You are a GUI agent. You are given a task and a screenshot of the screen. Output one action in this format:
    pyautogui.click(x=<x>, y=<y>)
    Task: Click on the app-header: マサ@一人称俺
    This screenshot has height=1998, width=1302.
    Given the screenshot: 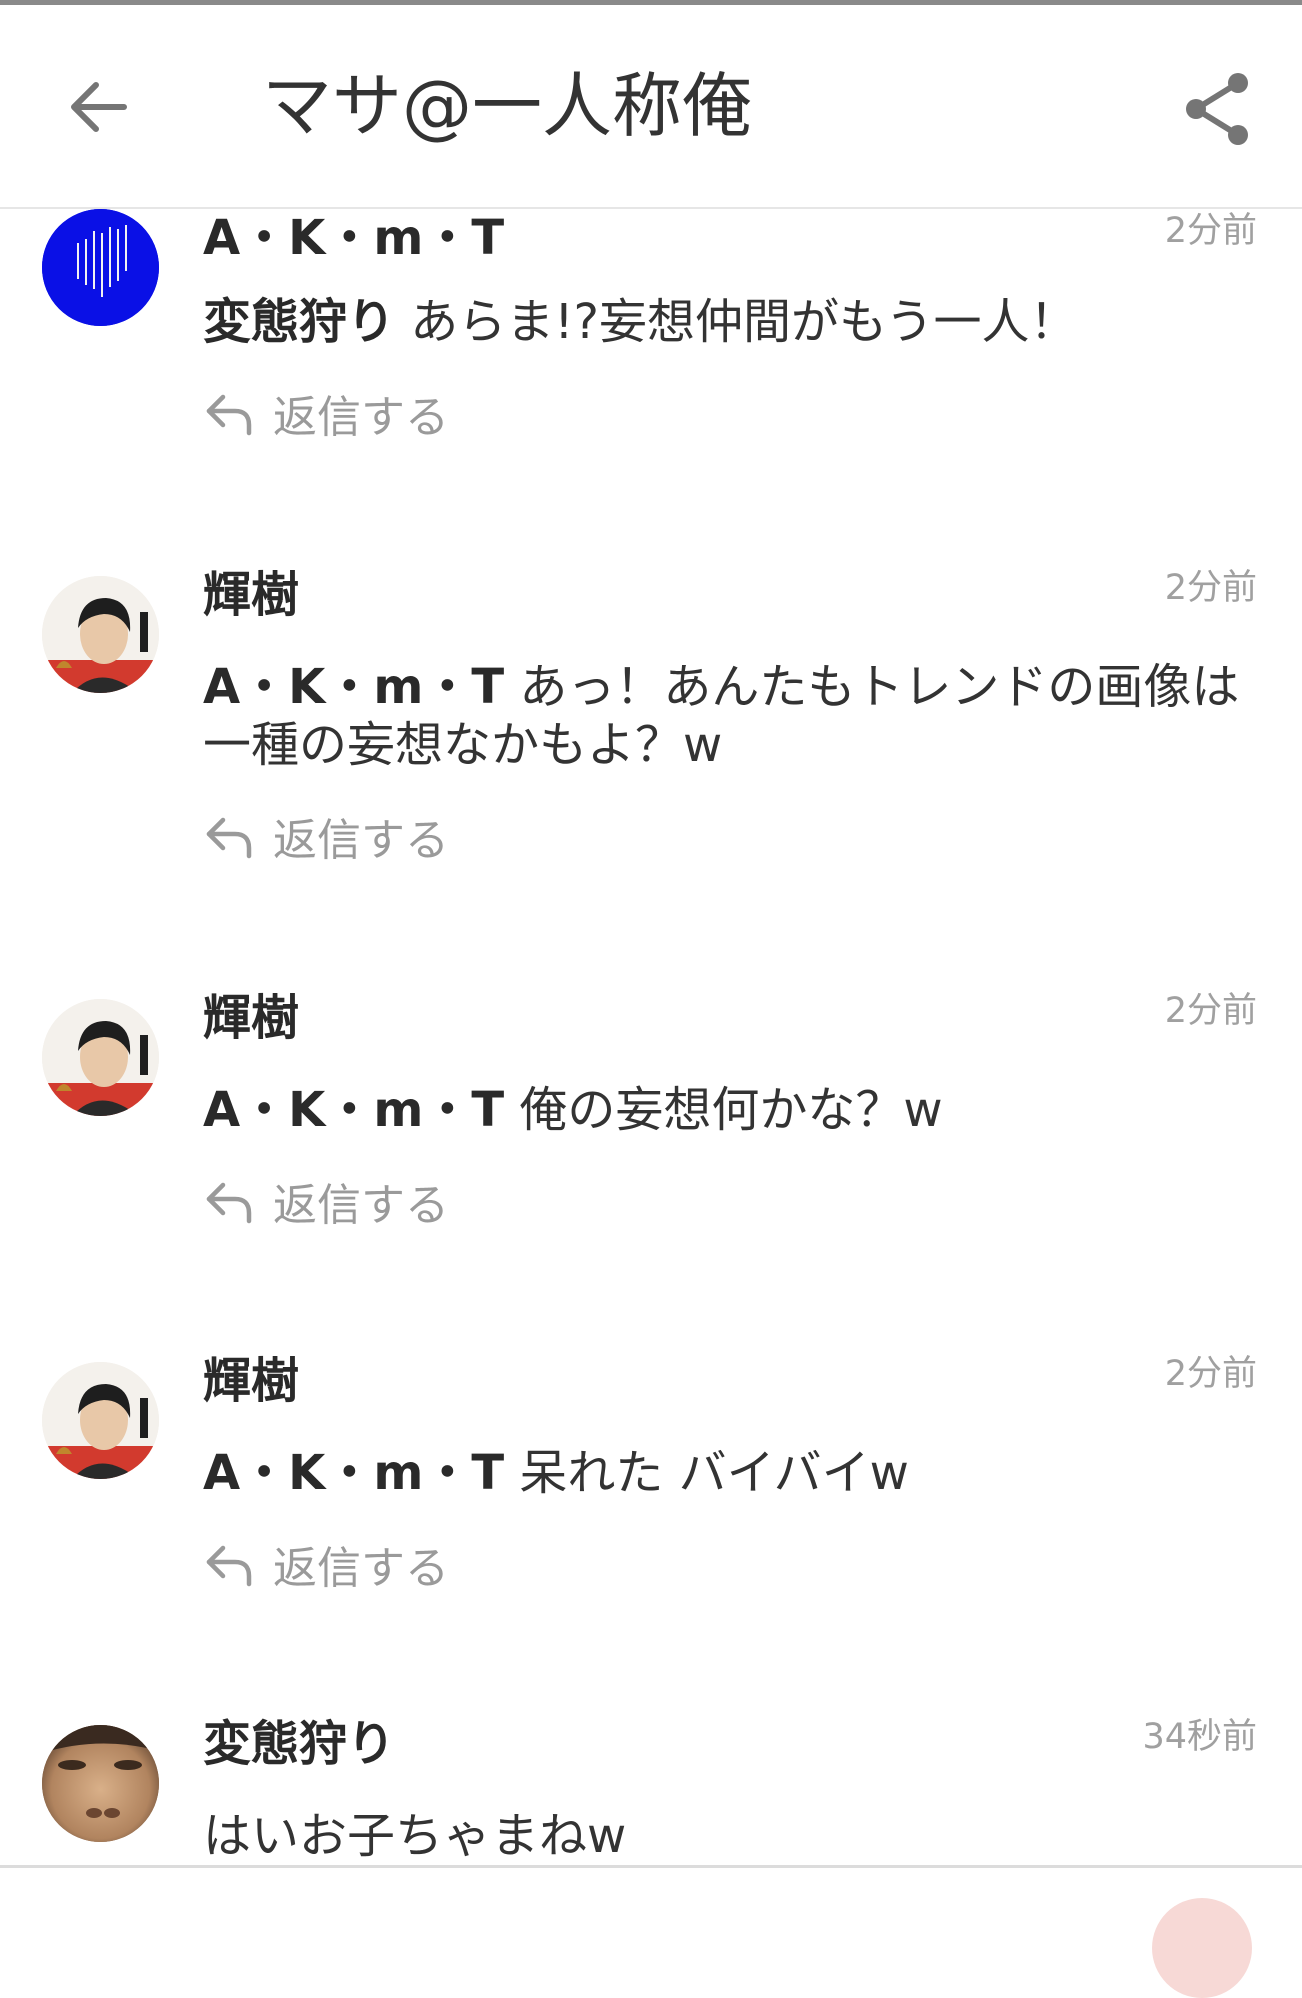 What is the action you would take?
    pyautogui.click(x=651, y=107)
    